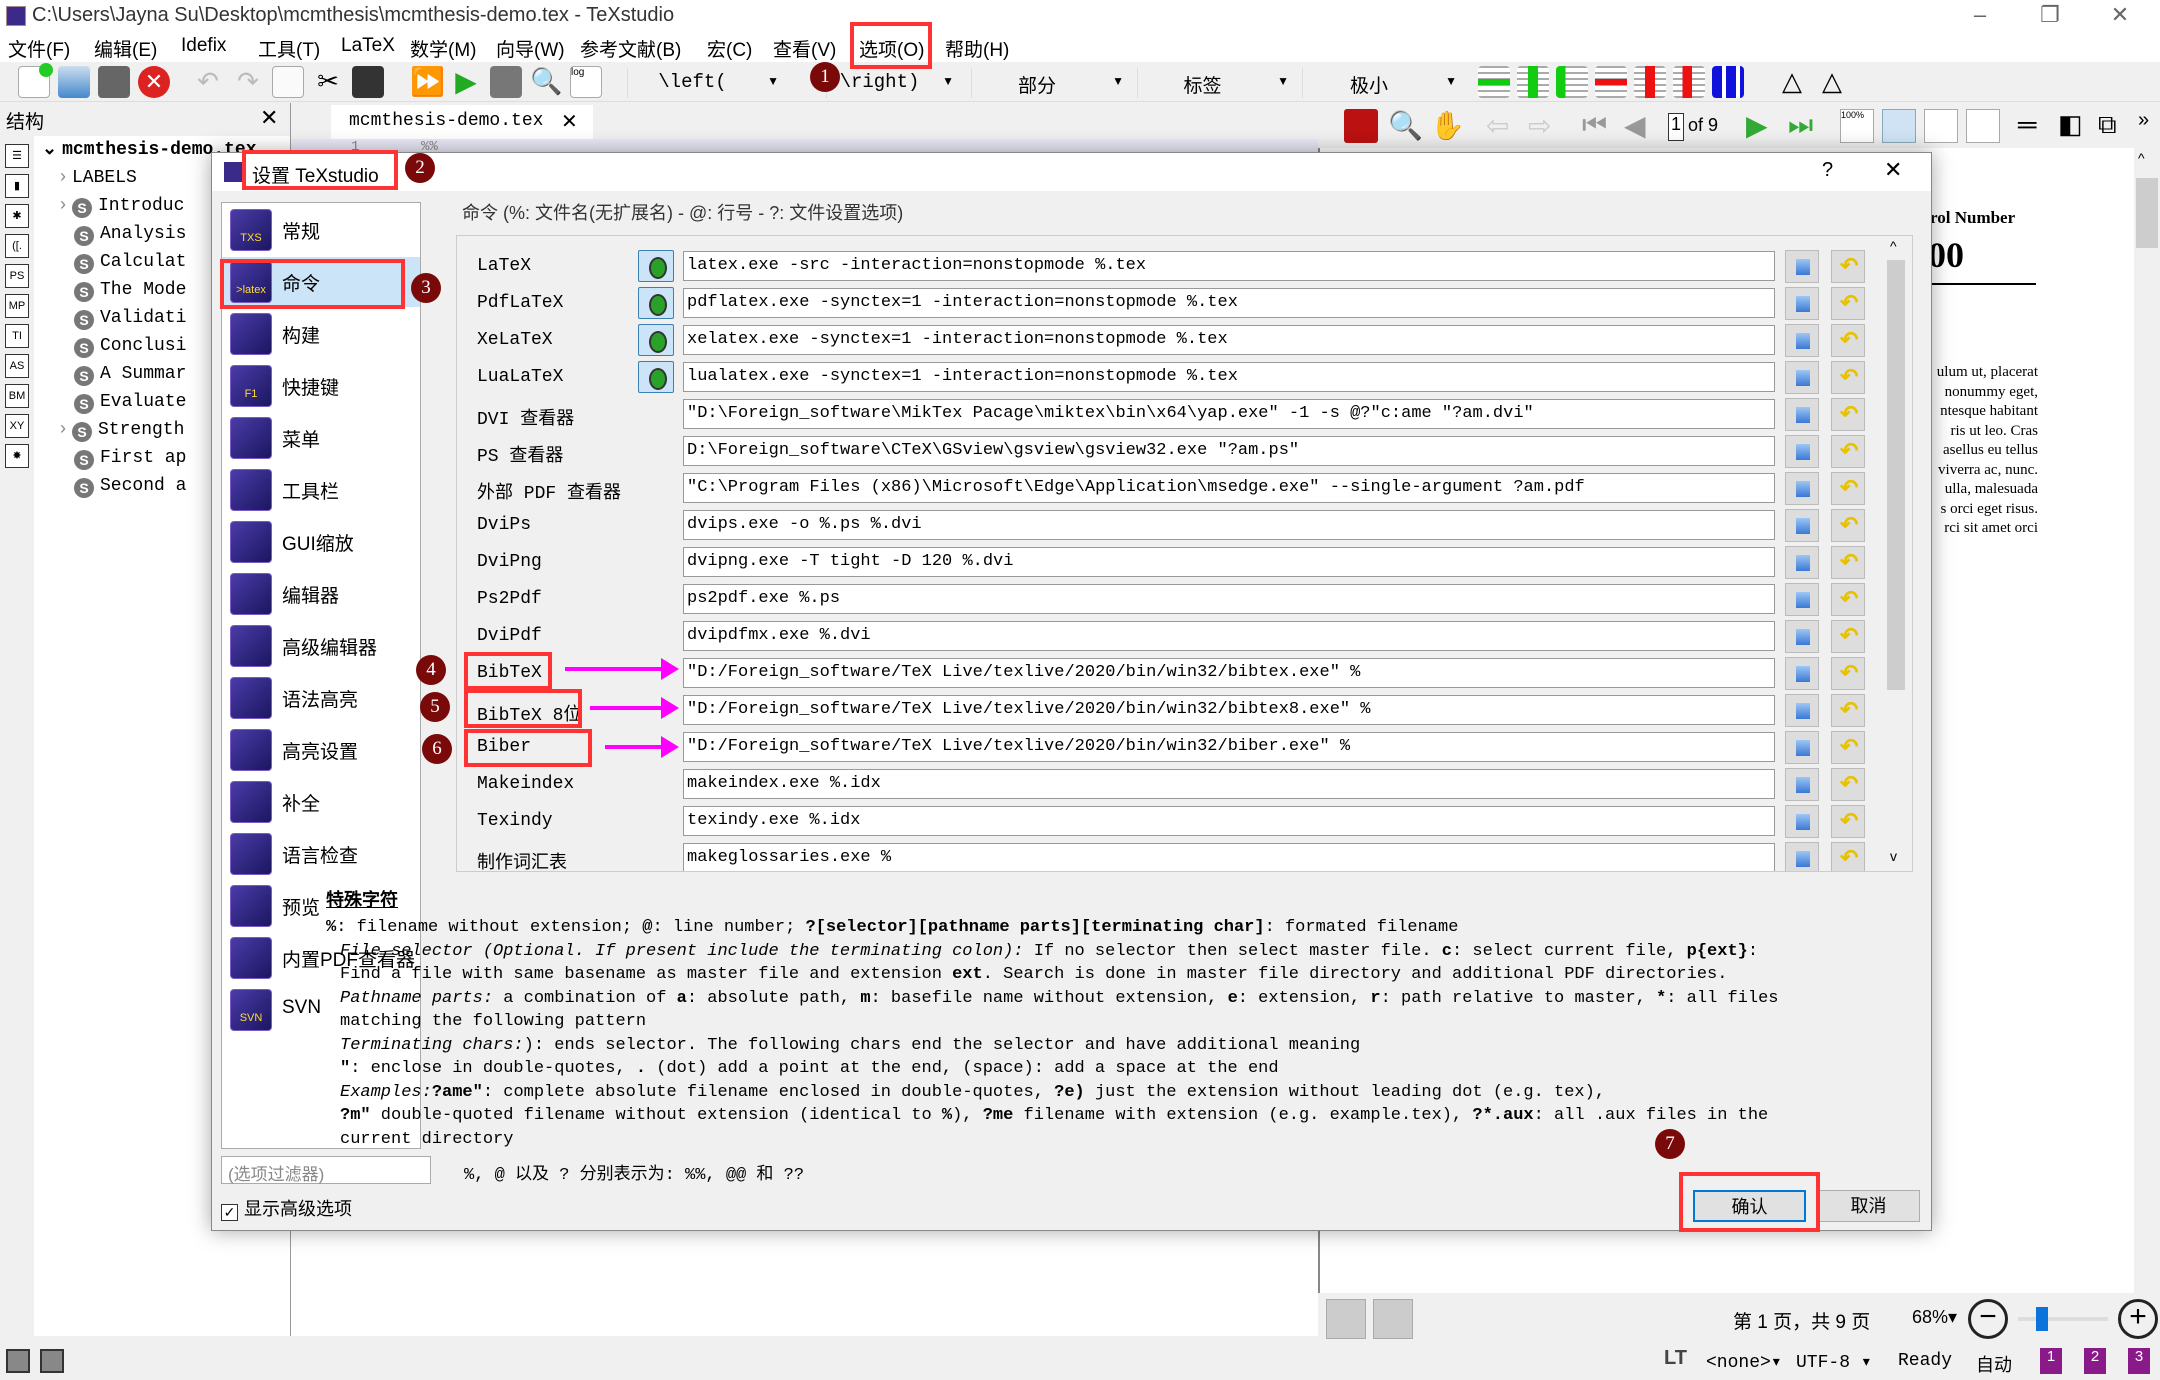  I want to click on redo-icon: ↷, so click(248, 82).